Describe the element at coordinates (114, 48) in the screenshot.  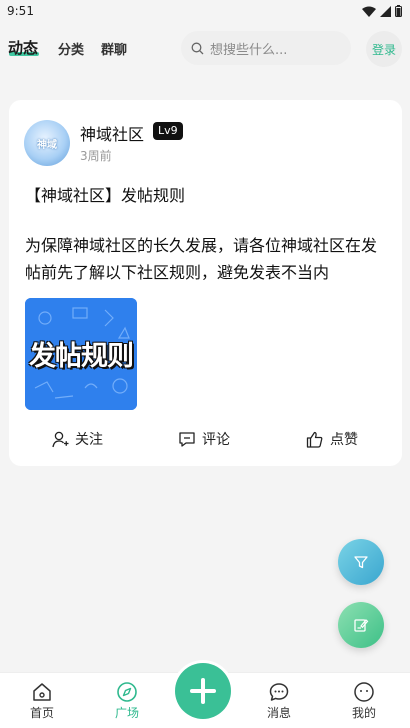
I see `tab-group-chat: 群聊` at that location.